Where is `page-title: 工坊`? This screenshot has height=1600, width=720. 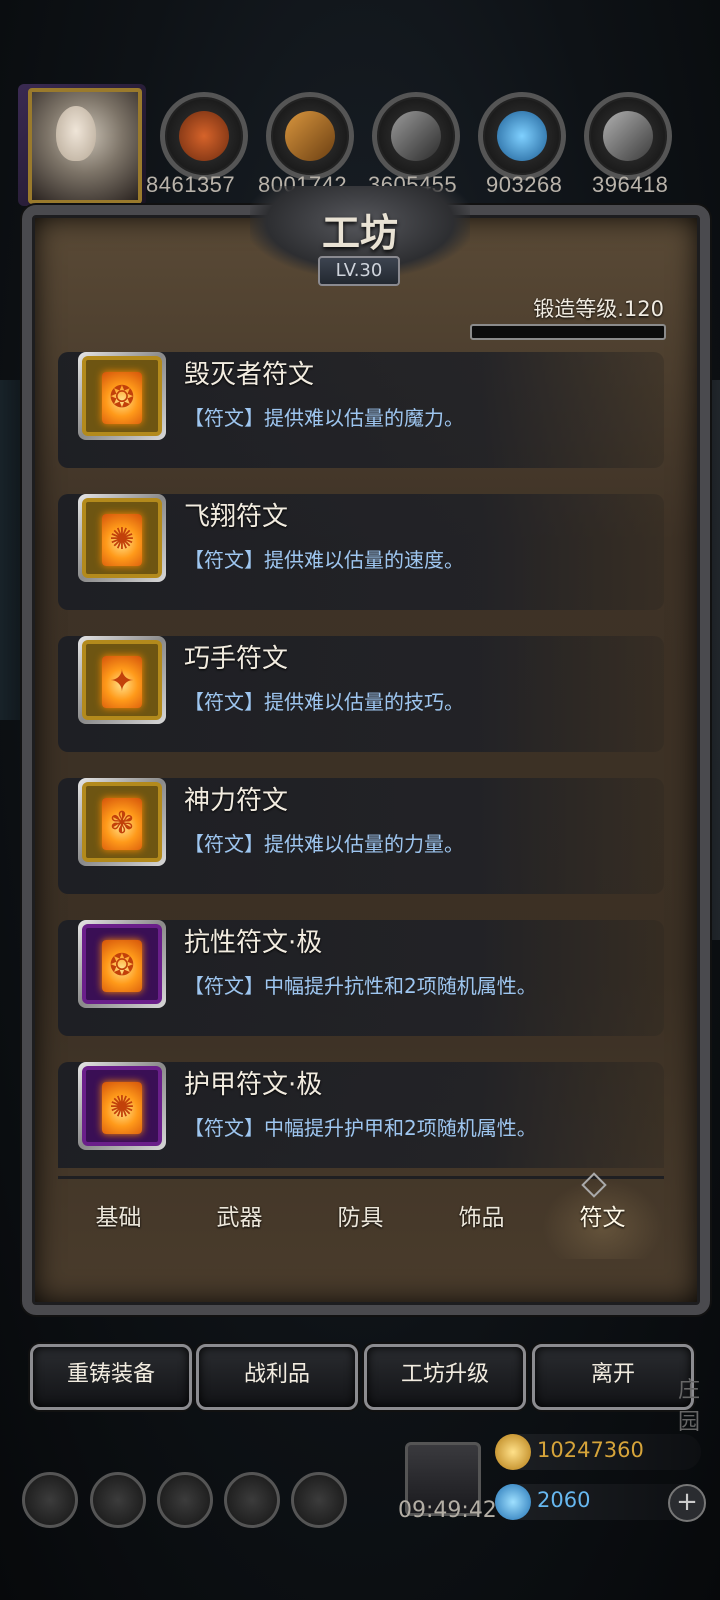
page-title: 工坊 is located at coordinates (359, 232).